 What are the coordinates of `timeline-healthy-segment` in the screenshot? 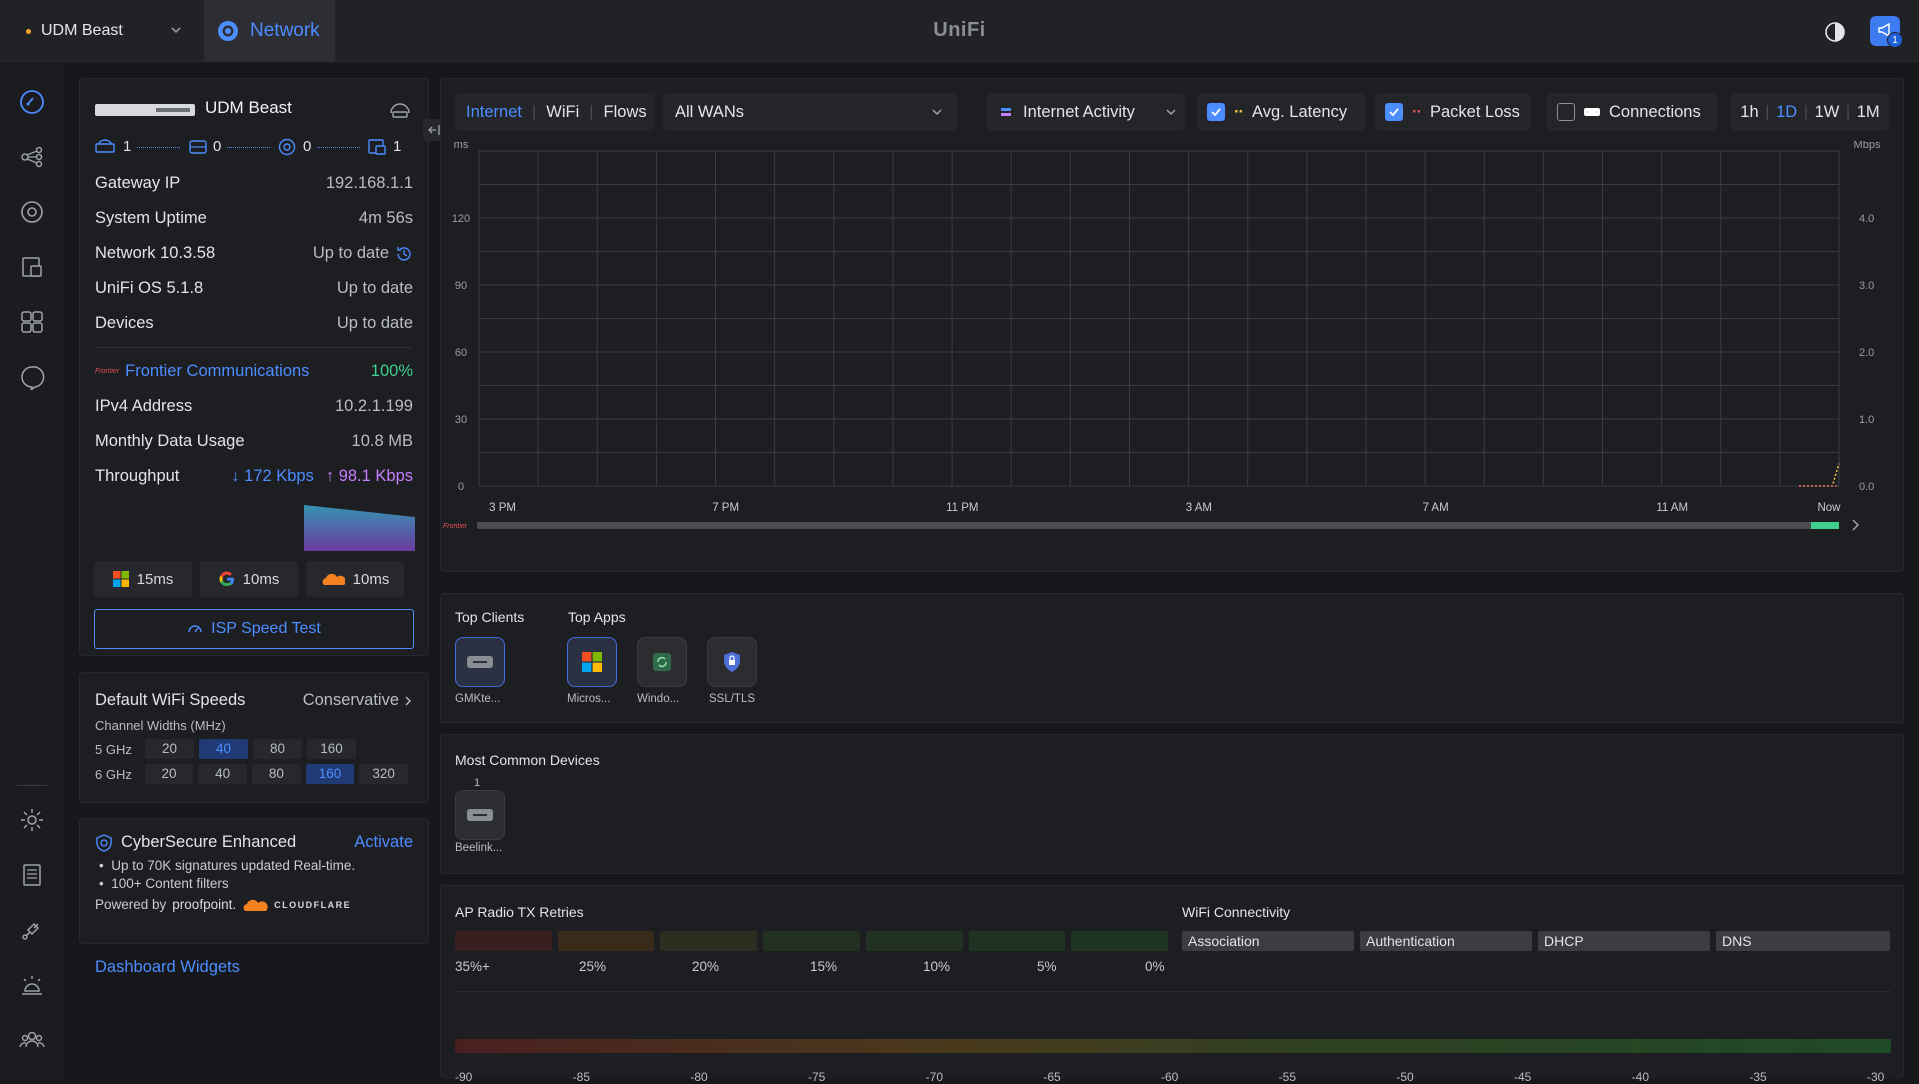 It's located at (1825, 525).